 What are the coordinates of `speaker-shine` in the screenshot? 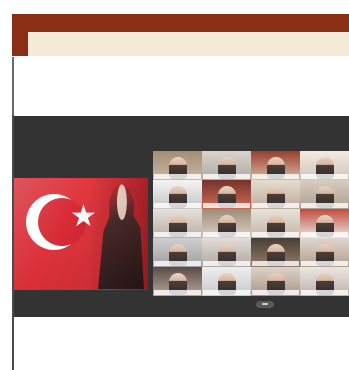 It's located at (81, 234).